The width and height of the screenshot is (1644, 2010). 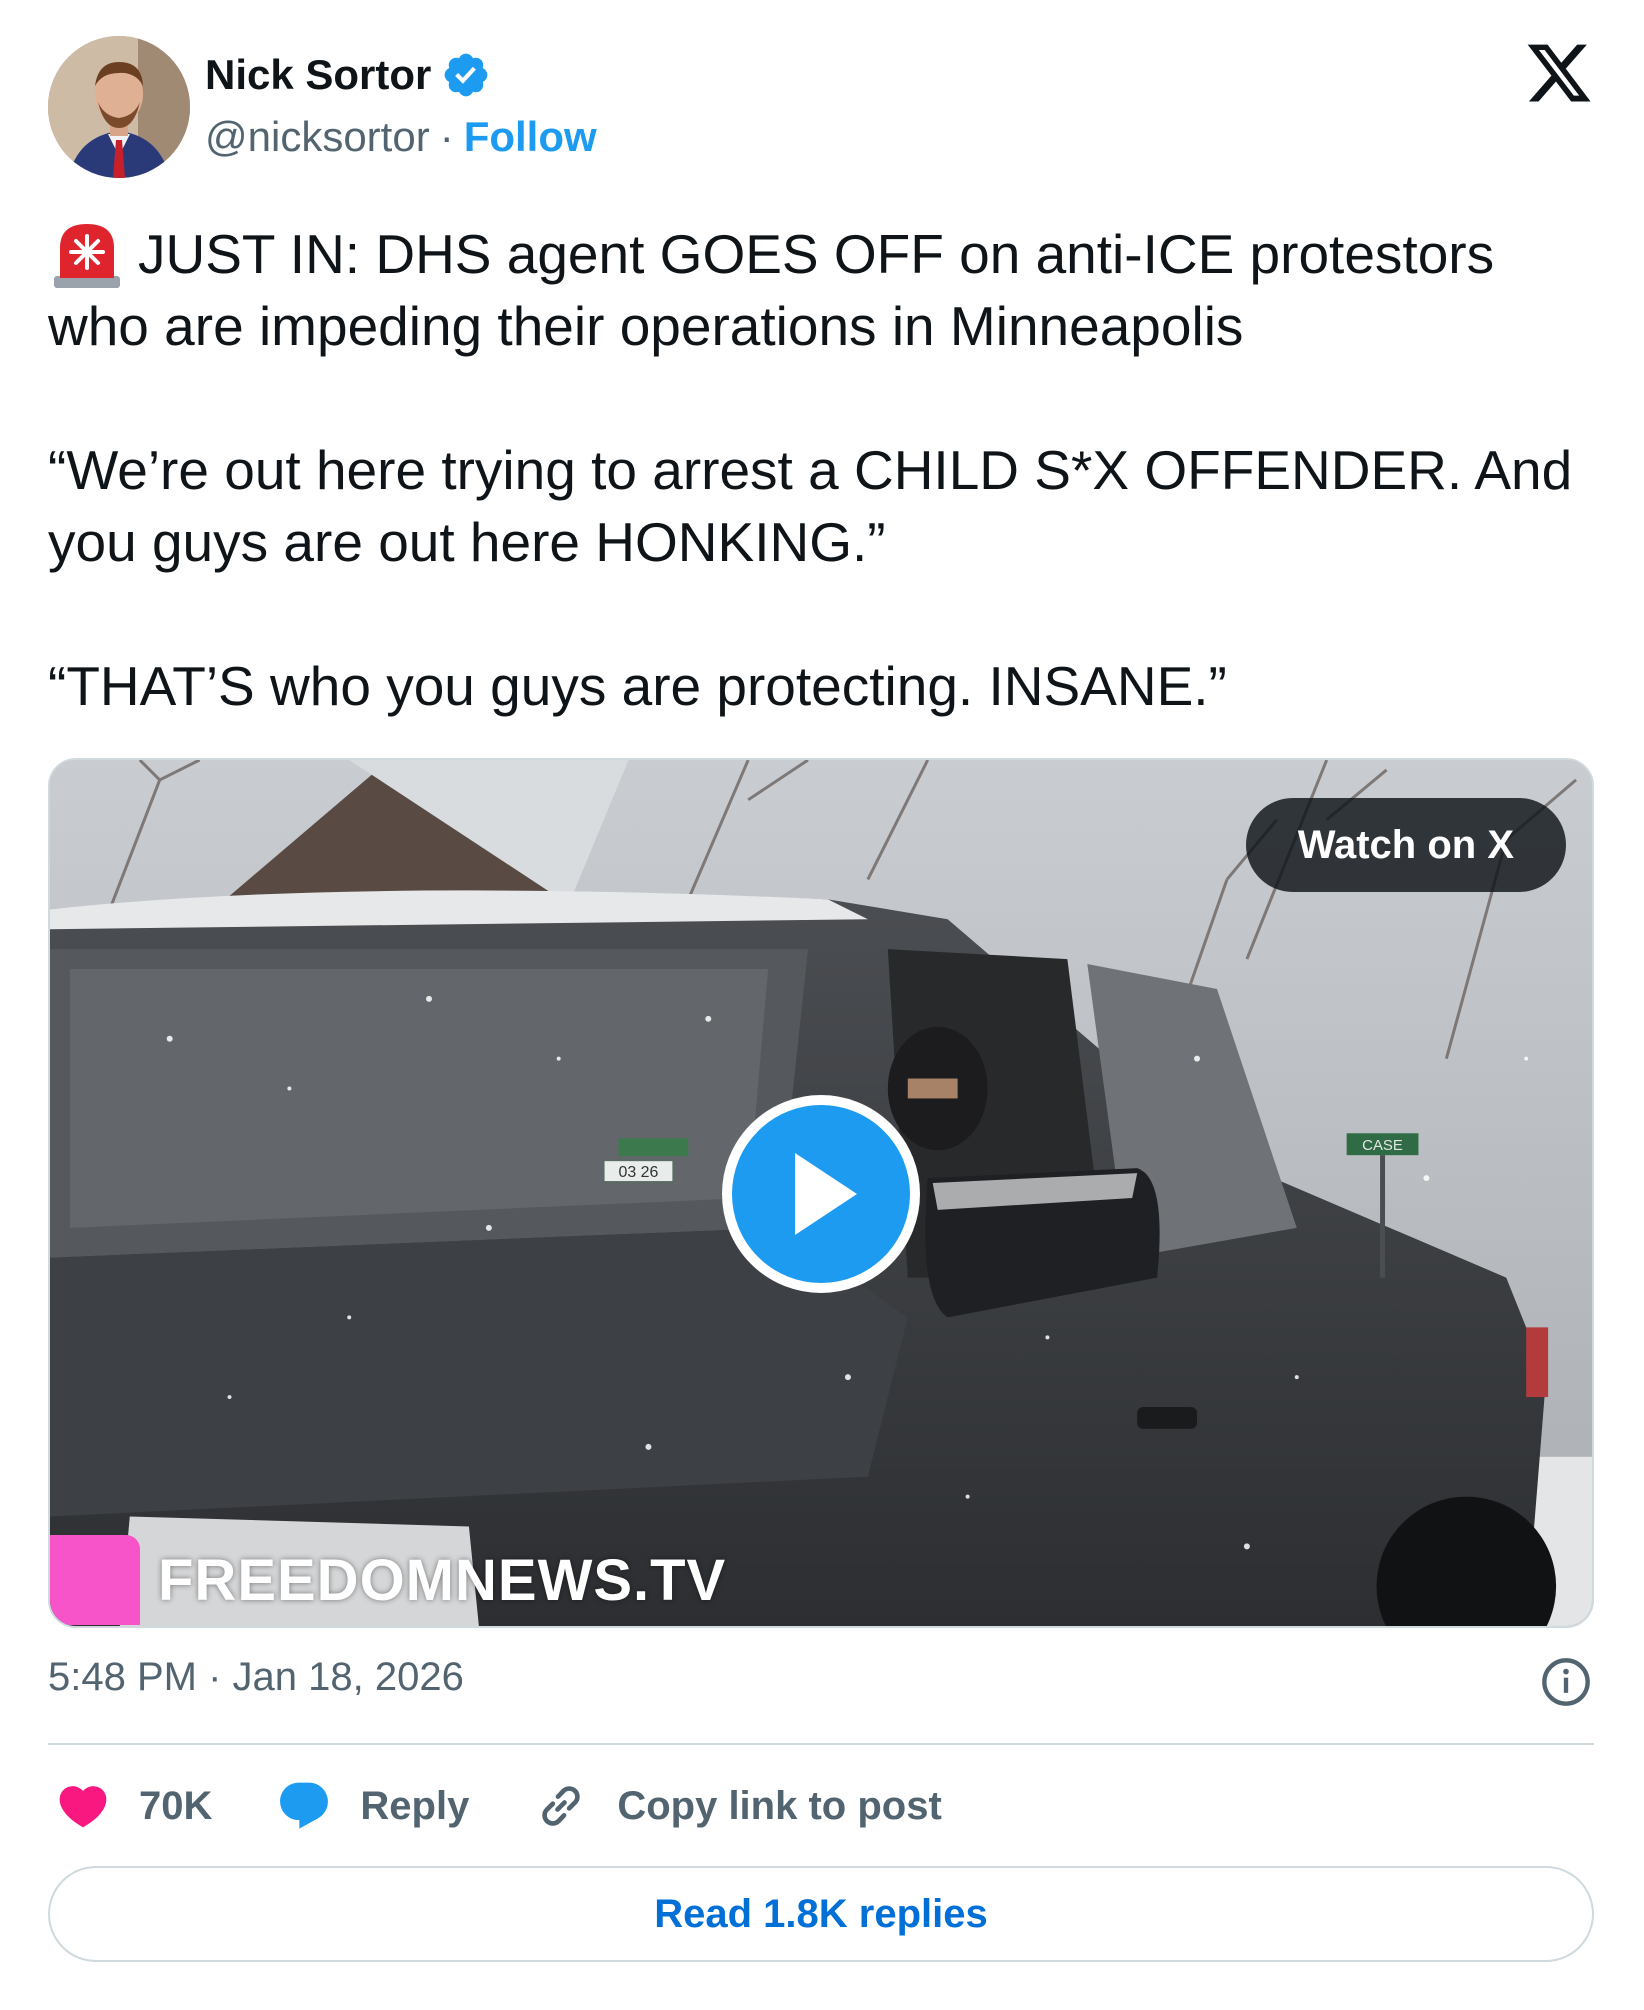 What do you see at coordinates (1559, 73) in the screenshot?
I see `x-logo-icon` at bounding box center [1559, 73].